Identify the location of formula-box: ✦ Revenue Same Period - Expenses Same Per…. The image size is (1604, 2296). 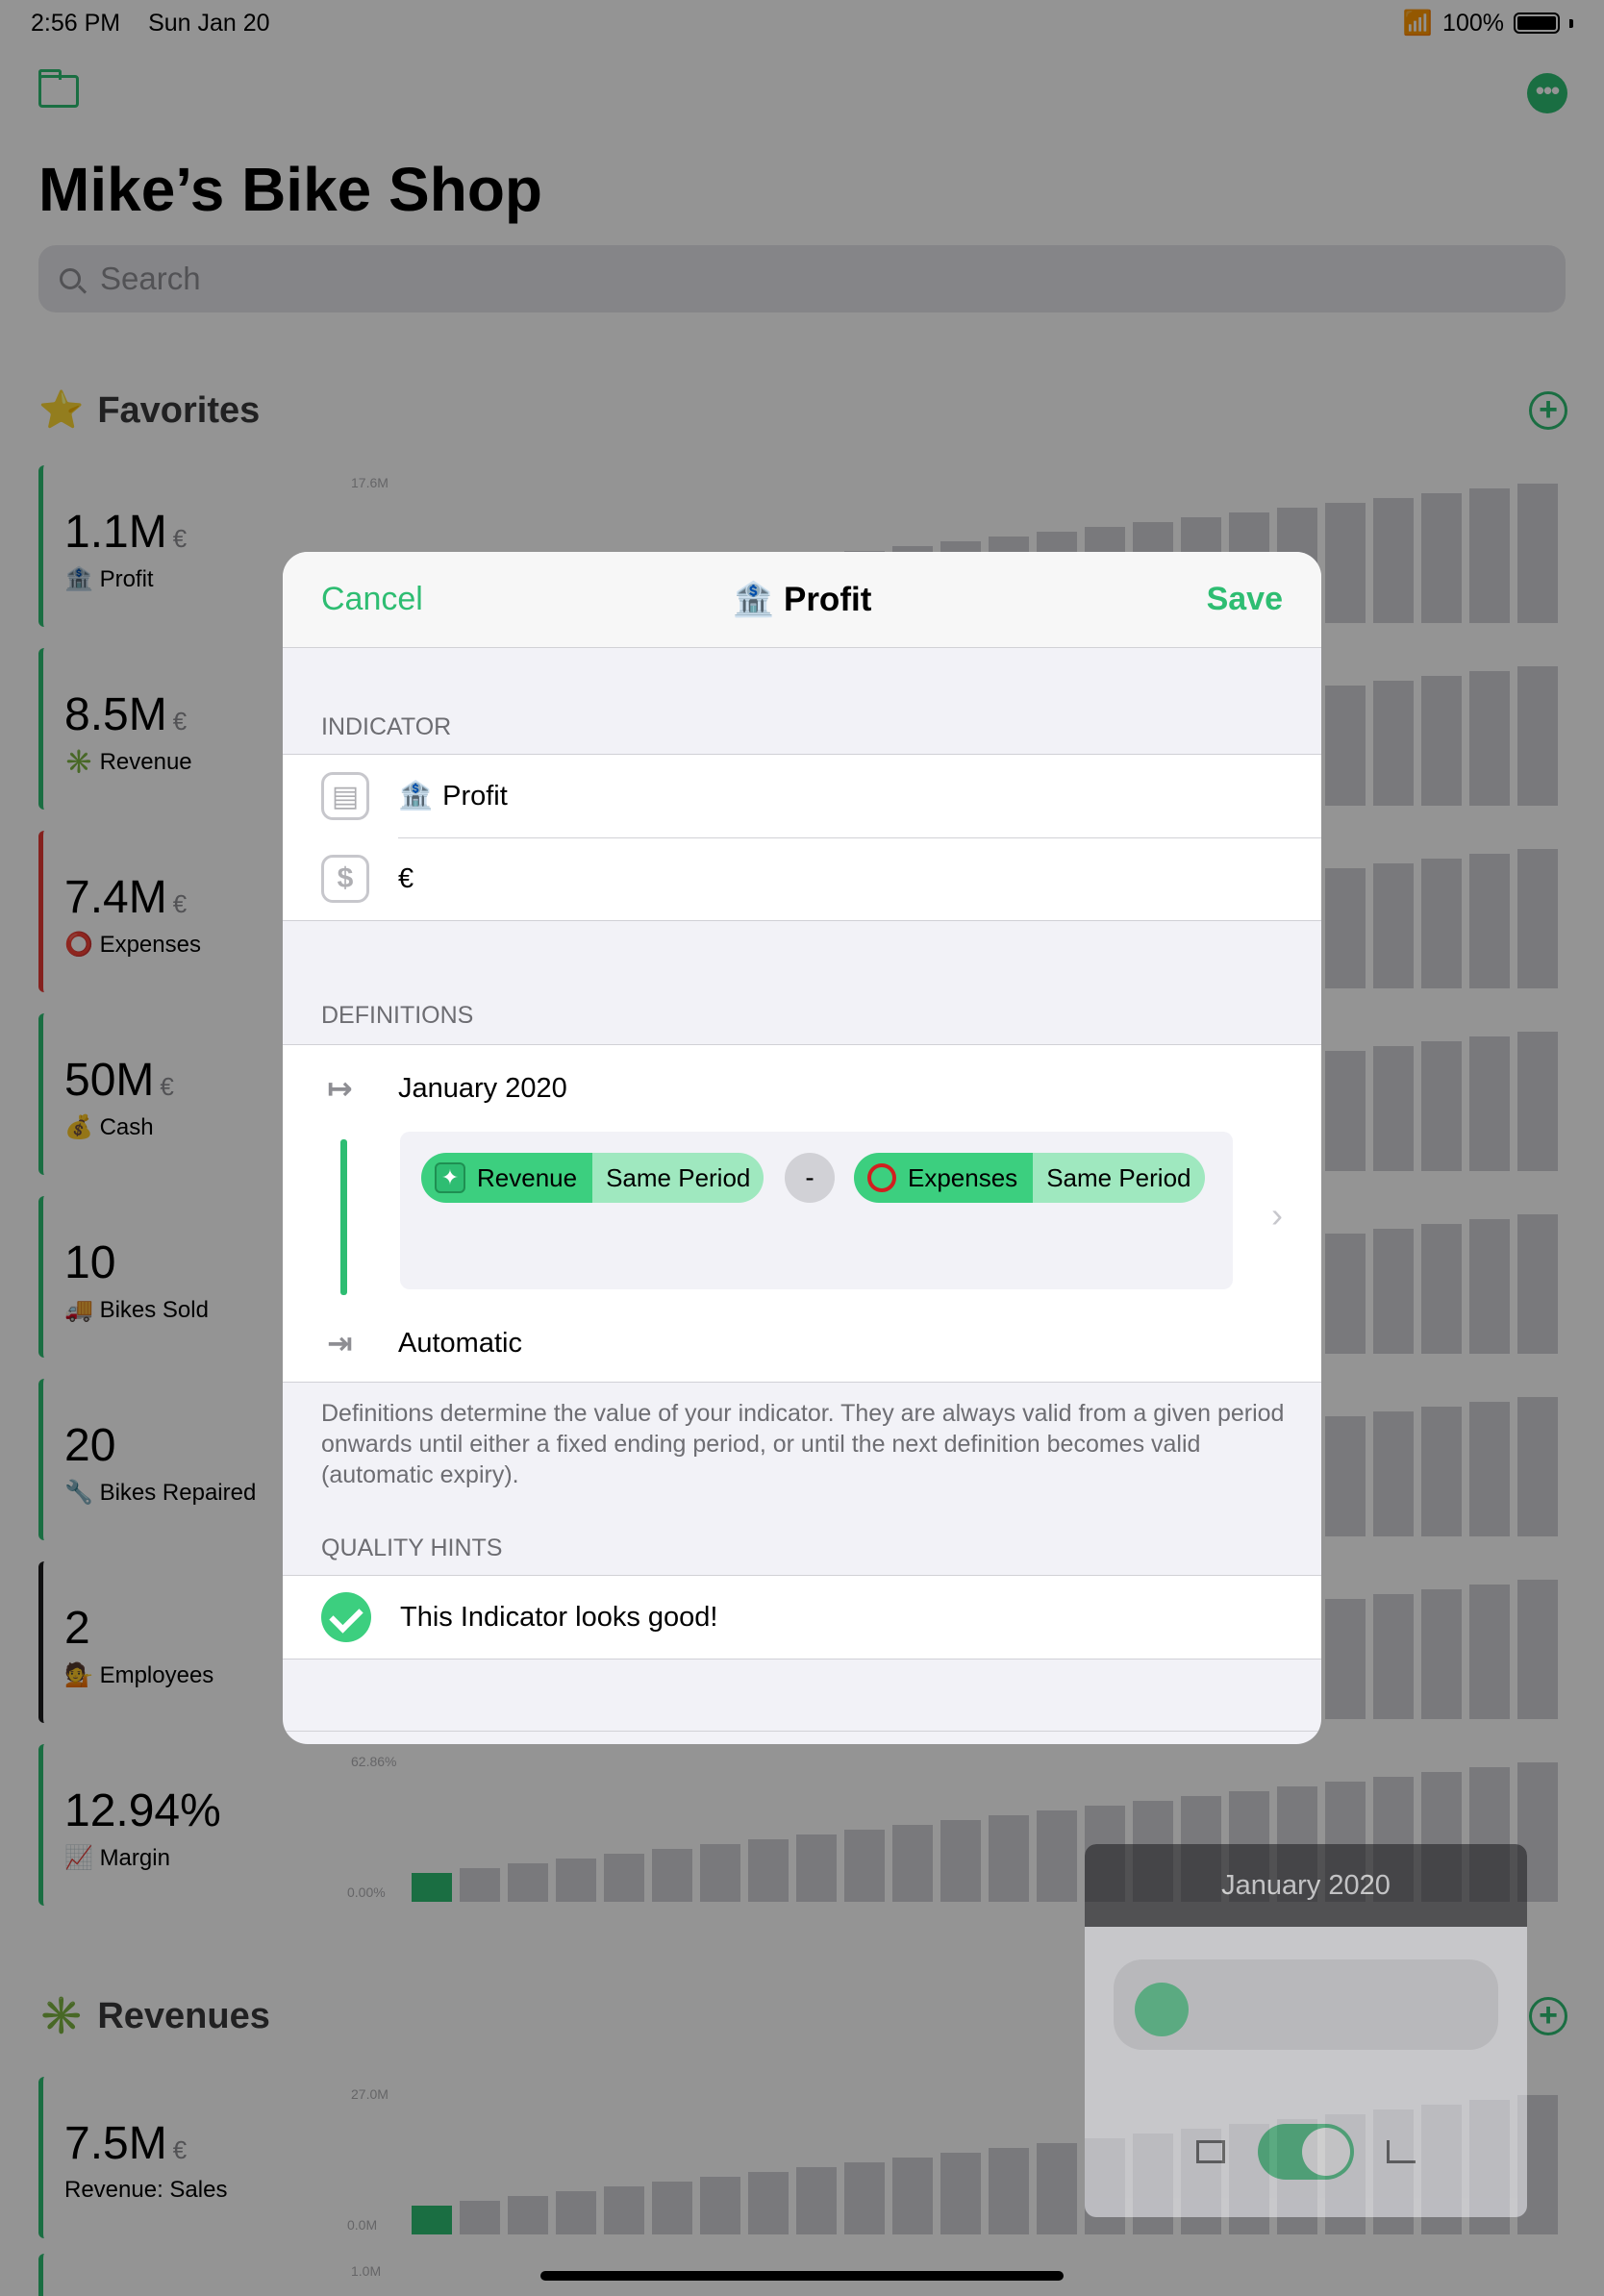
(816, 1210).